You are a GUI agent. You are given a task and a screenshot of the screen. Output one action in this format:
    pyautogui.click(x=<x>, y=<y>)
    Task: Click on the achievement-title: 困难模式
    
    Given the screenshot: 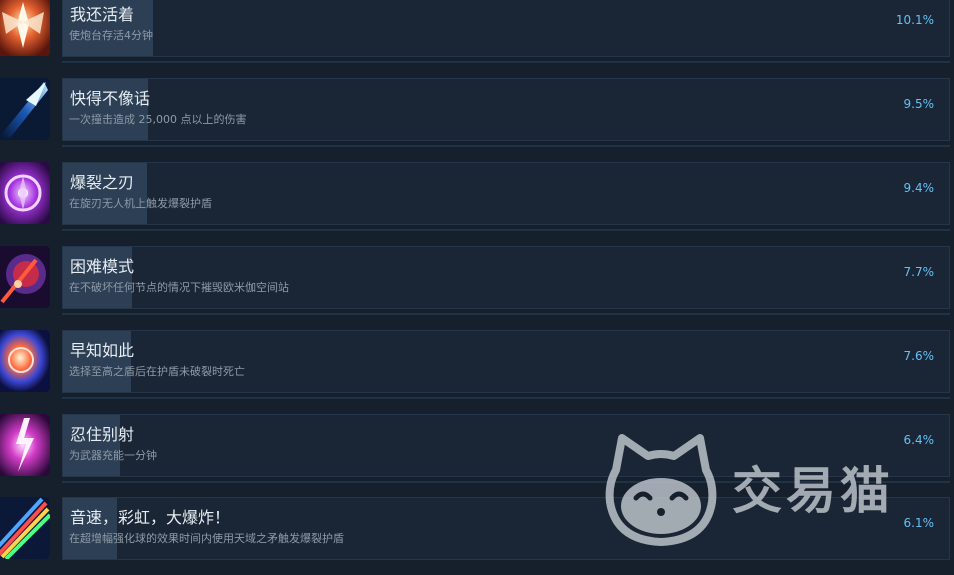 What is the action you would take?
    pyautogui.click(x=102, y=266)
    